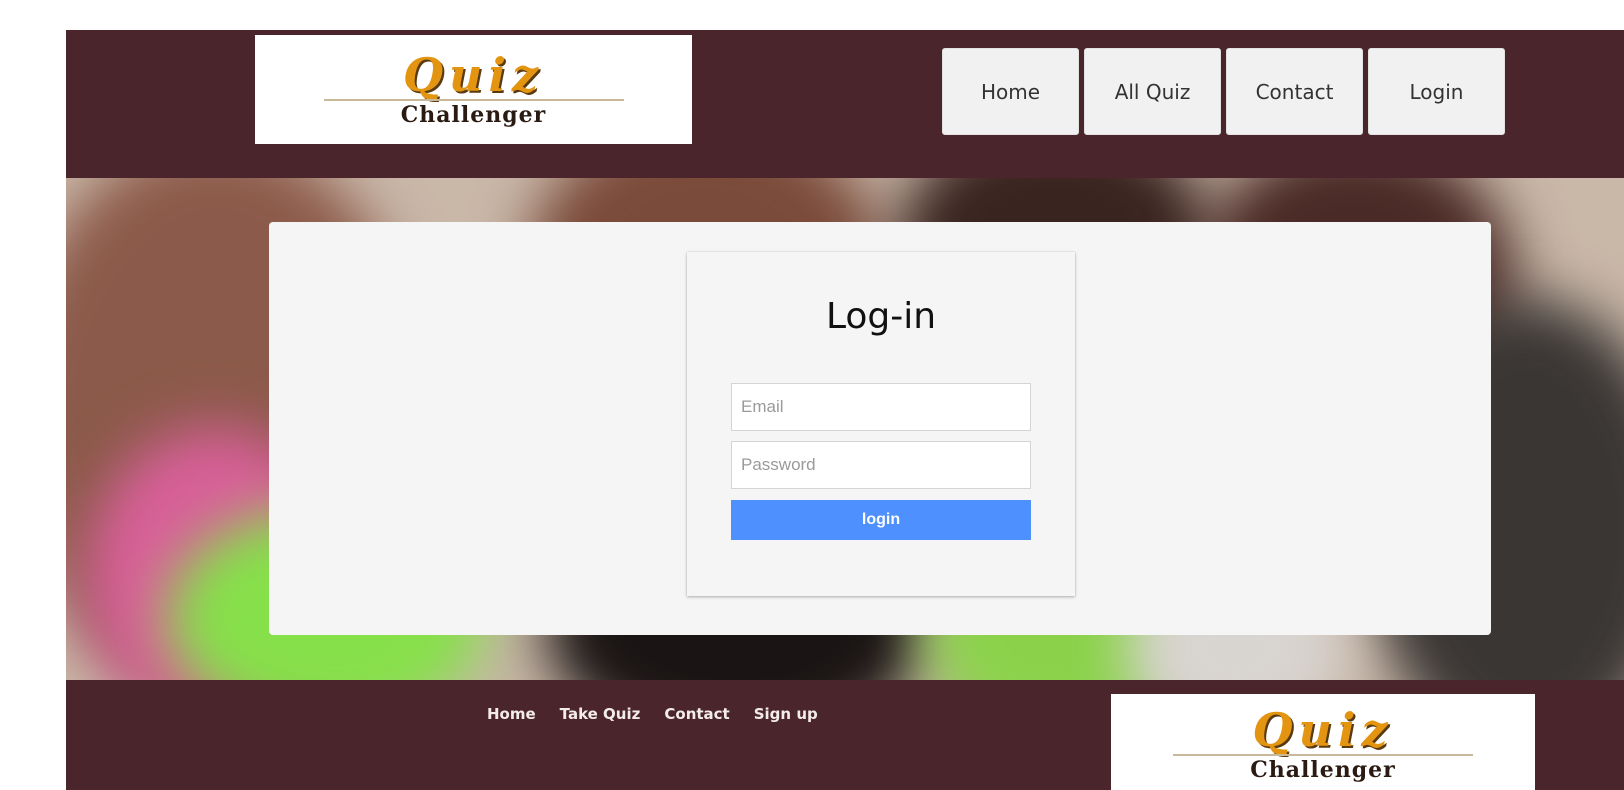 The height and width of the screenshot is (790, 1624). Describe the element at coordinates (511, 714) in the screenshot. I see `footer-link-home: Home` at that location.